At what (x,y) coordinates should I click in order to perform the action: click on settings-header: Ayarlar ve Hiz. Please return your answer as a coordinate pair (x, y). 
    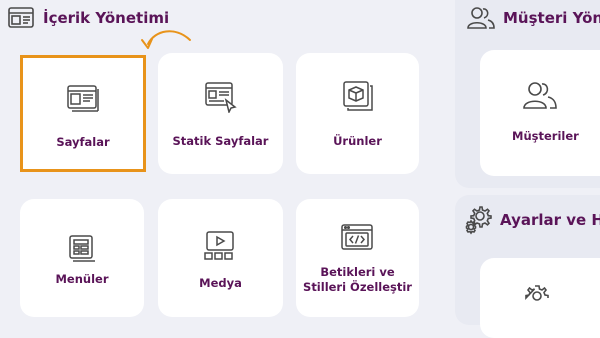
    Looking at the image, I should click on (531, 220).